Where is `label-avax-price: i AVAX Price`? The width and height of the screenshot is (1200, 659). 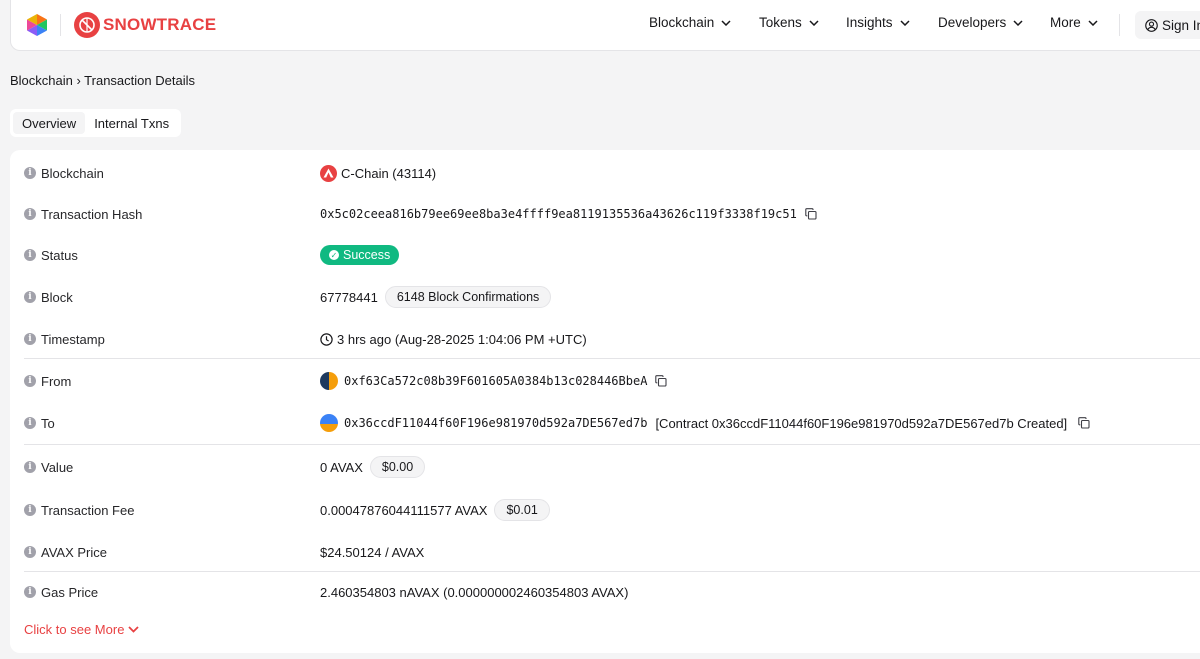
label-avax-price: i AVAX Price is located at coordinates (65, 552).